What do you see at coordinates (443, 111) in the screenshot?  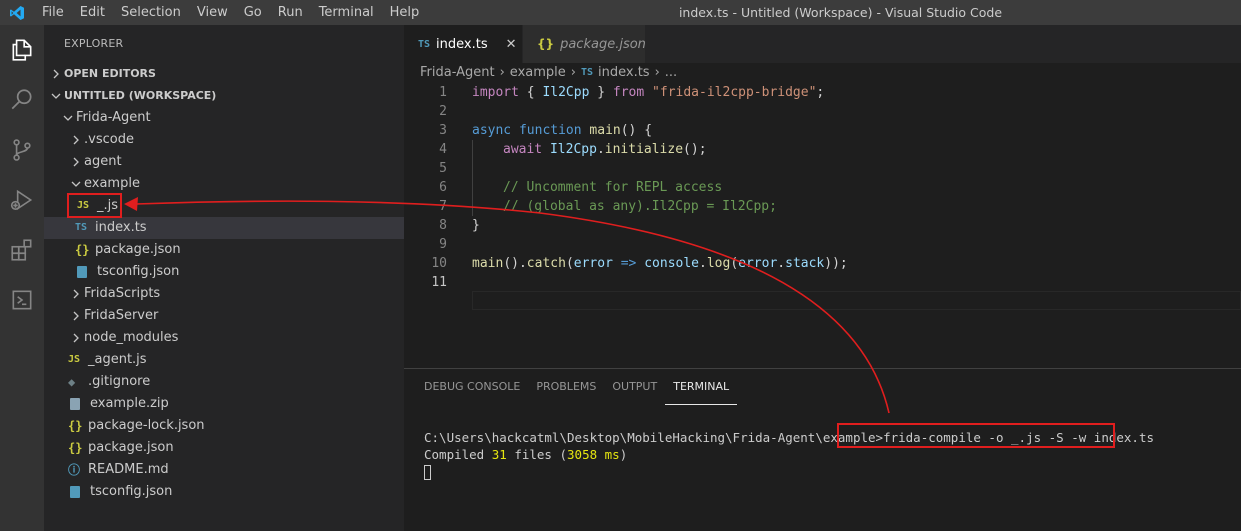 I see `line-number: 2` at bounding box center [443, 111].